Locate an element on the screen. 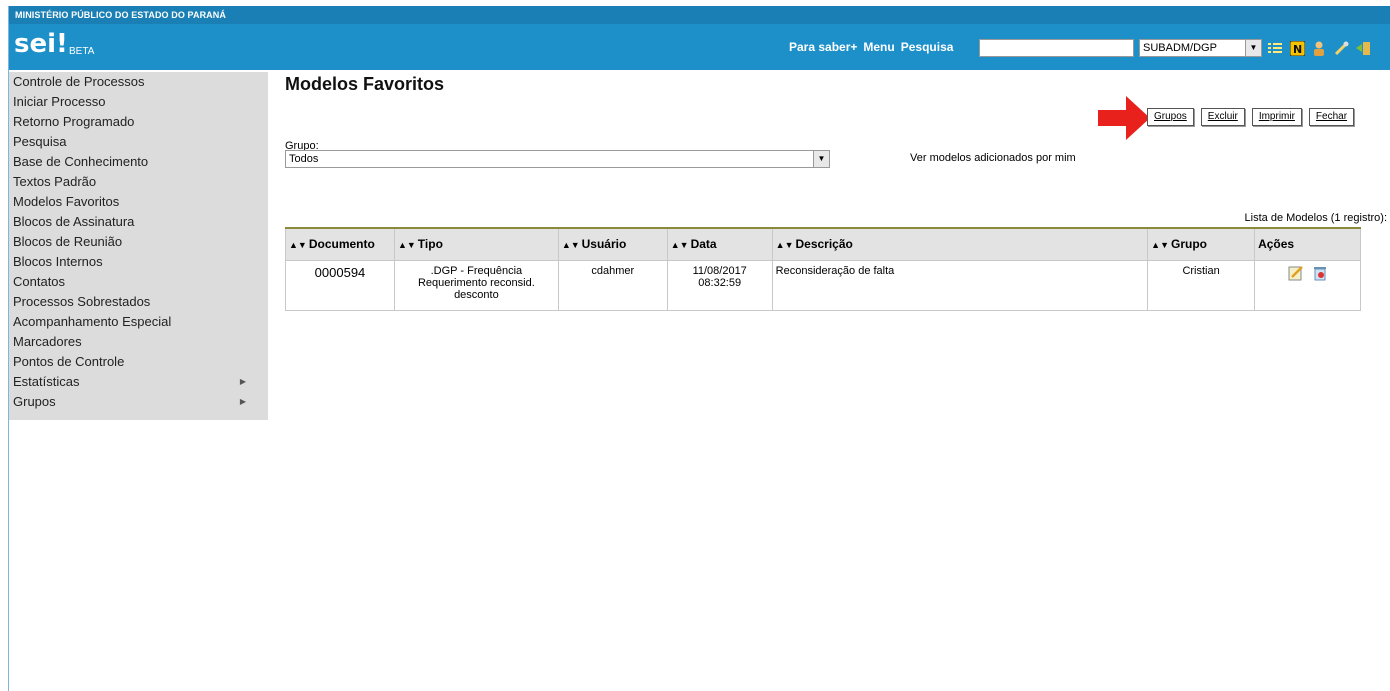 This screenshot has width=1390, height=691. list-caption: Lista de Modelos (1 registro): is located at coordinates (1315, 218).